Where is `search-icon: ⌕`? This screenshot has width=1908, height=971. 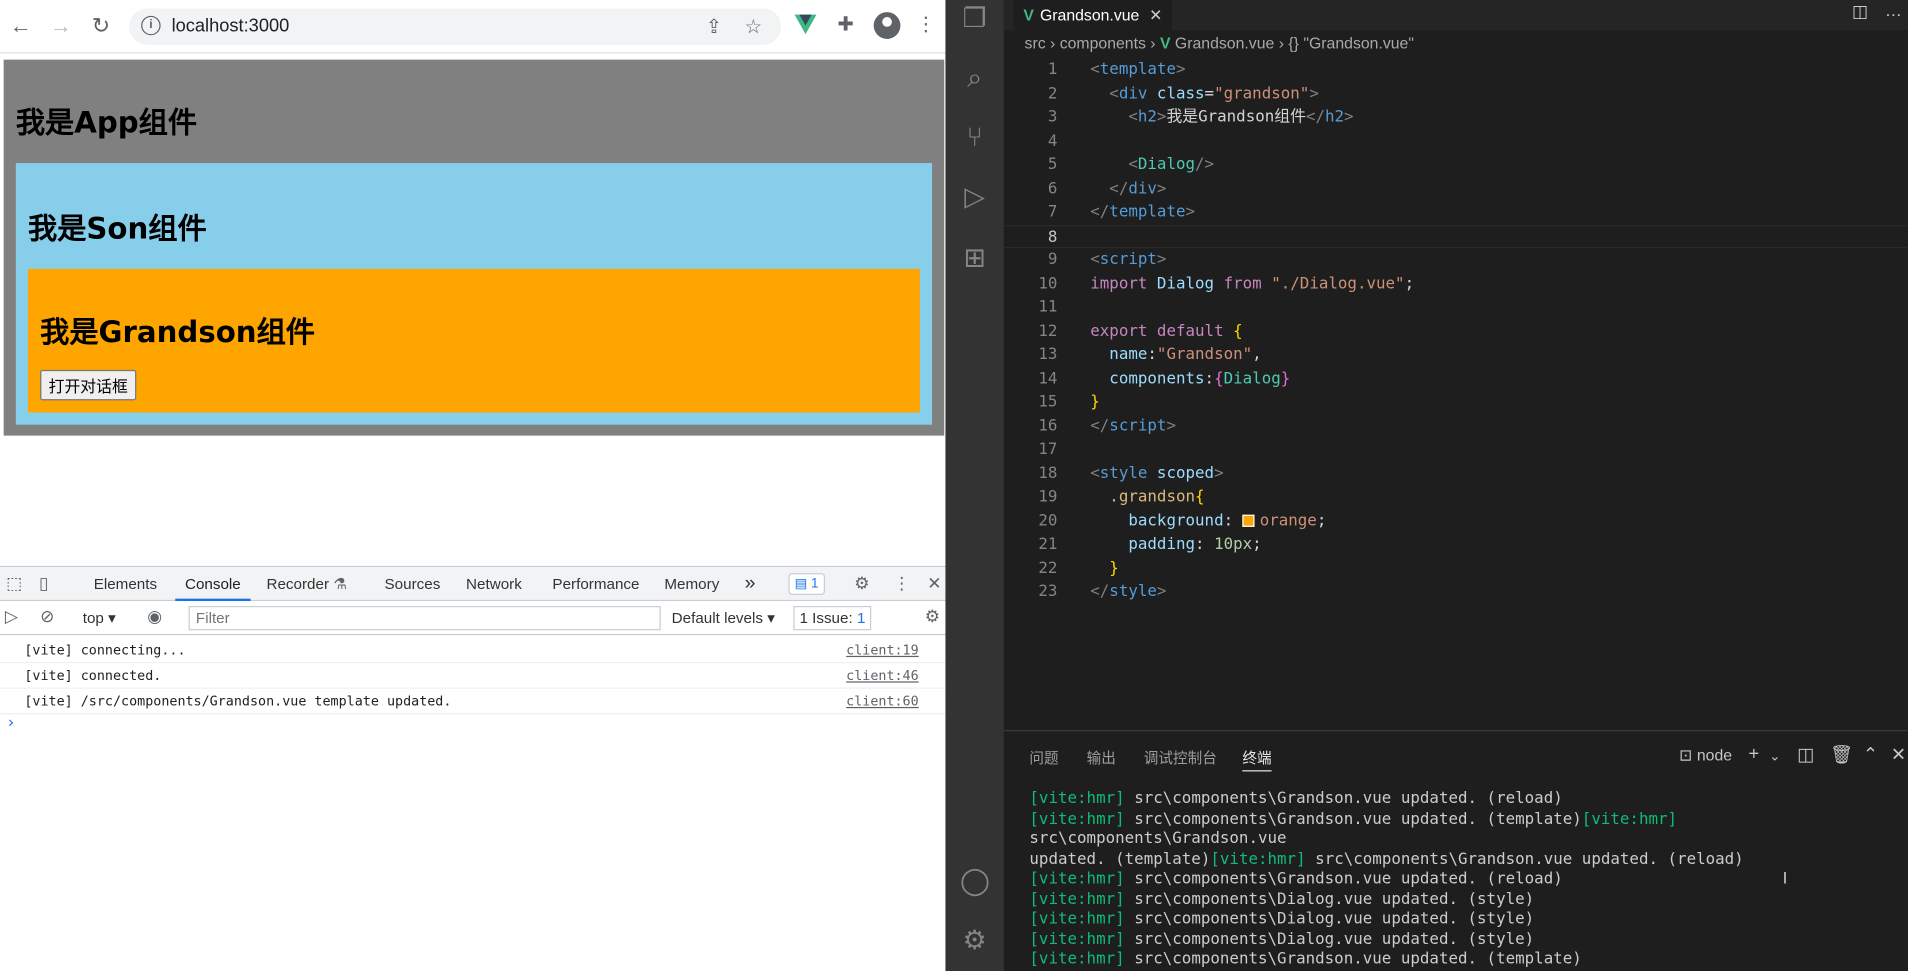 search-icon: ⌕ is located at coordinates (974, 77).